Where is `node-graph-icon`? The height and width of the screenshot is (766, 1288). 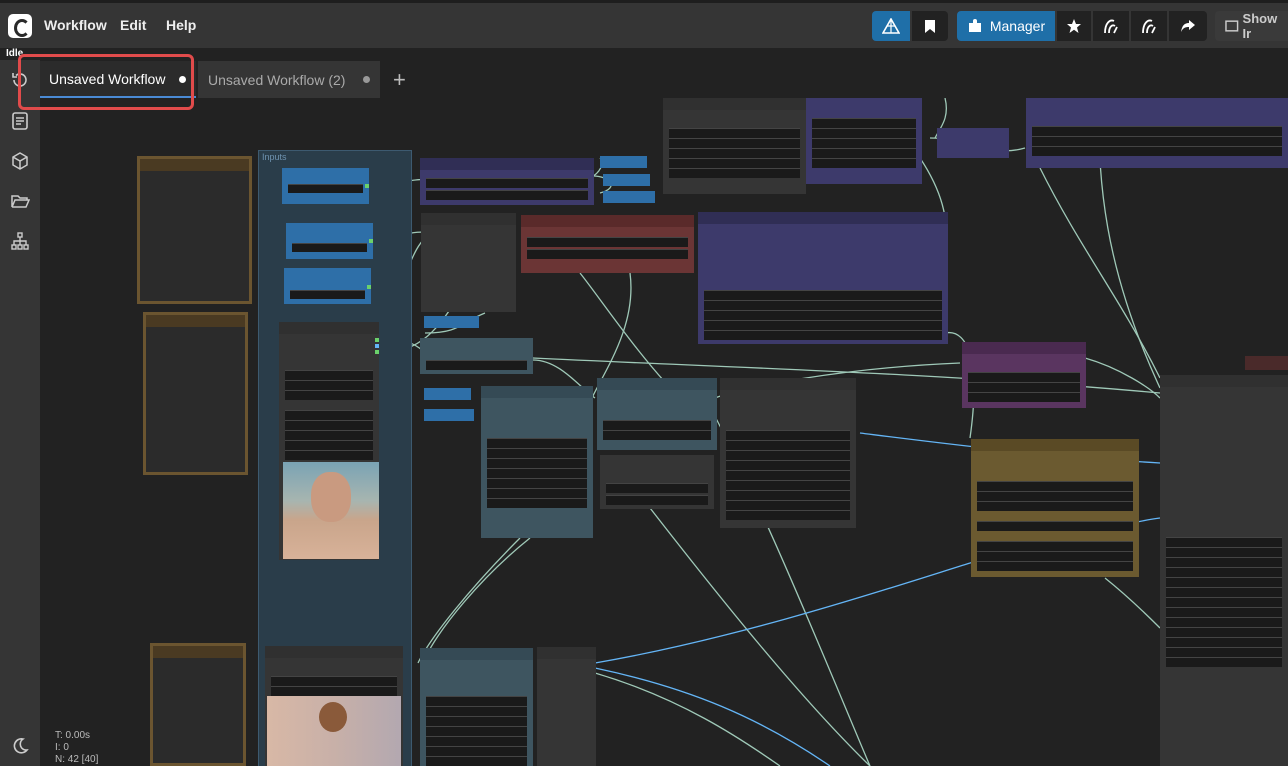
node-graph-icon is located at coordinates (1111, 26).